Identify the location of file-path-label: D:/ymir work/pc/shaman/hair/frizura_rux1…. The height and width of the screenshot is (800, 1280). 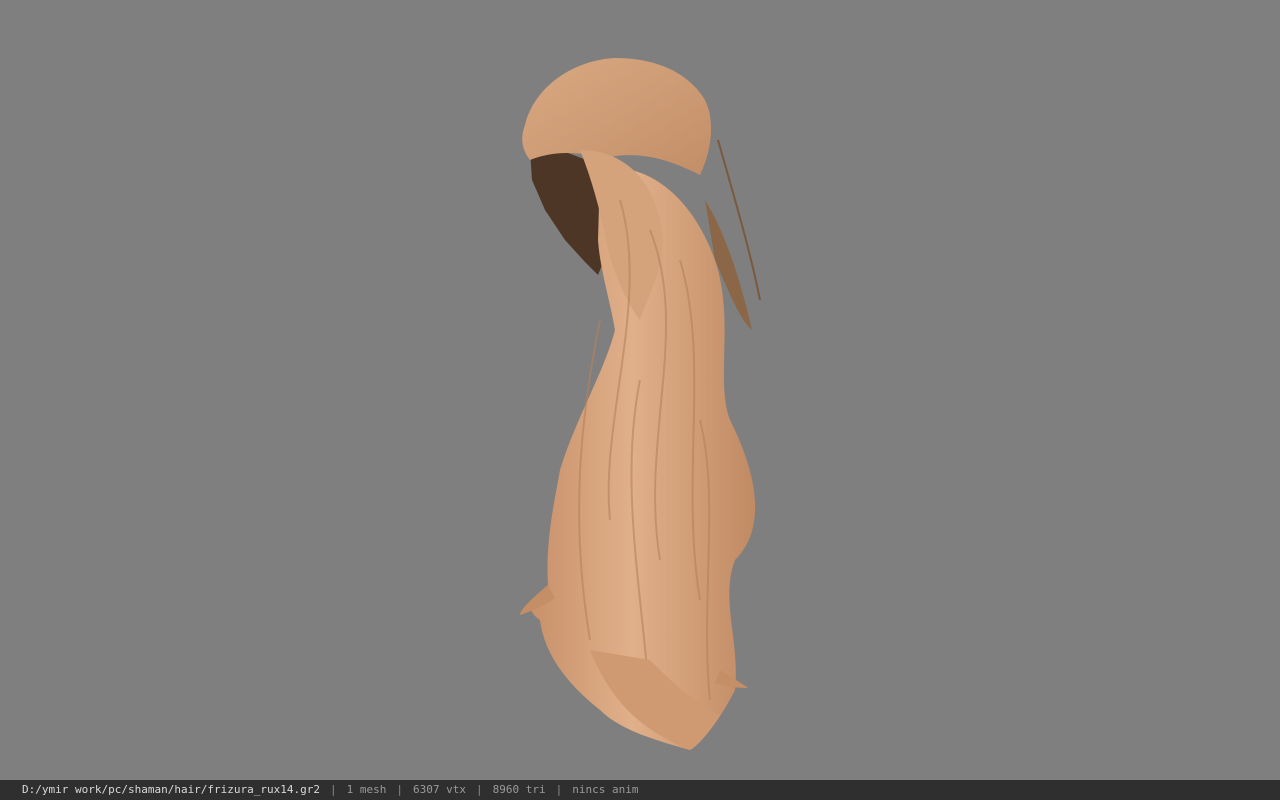
(171, 789).